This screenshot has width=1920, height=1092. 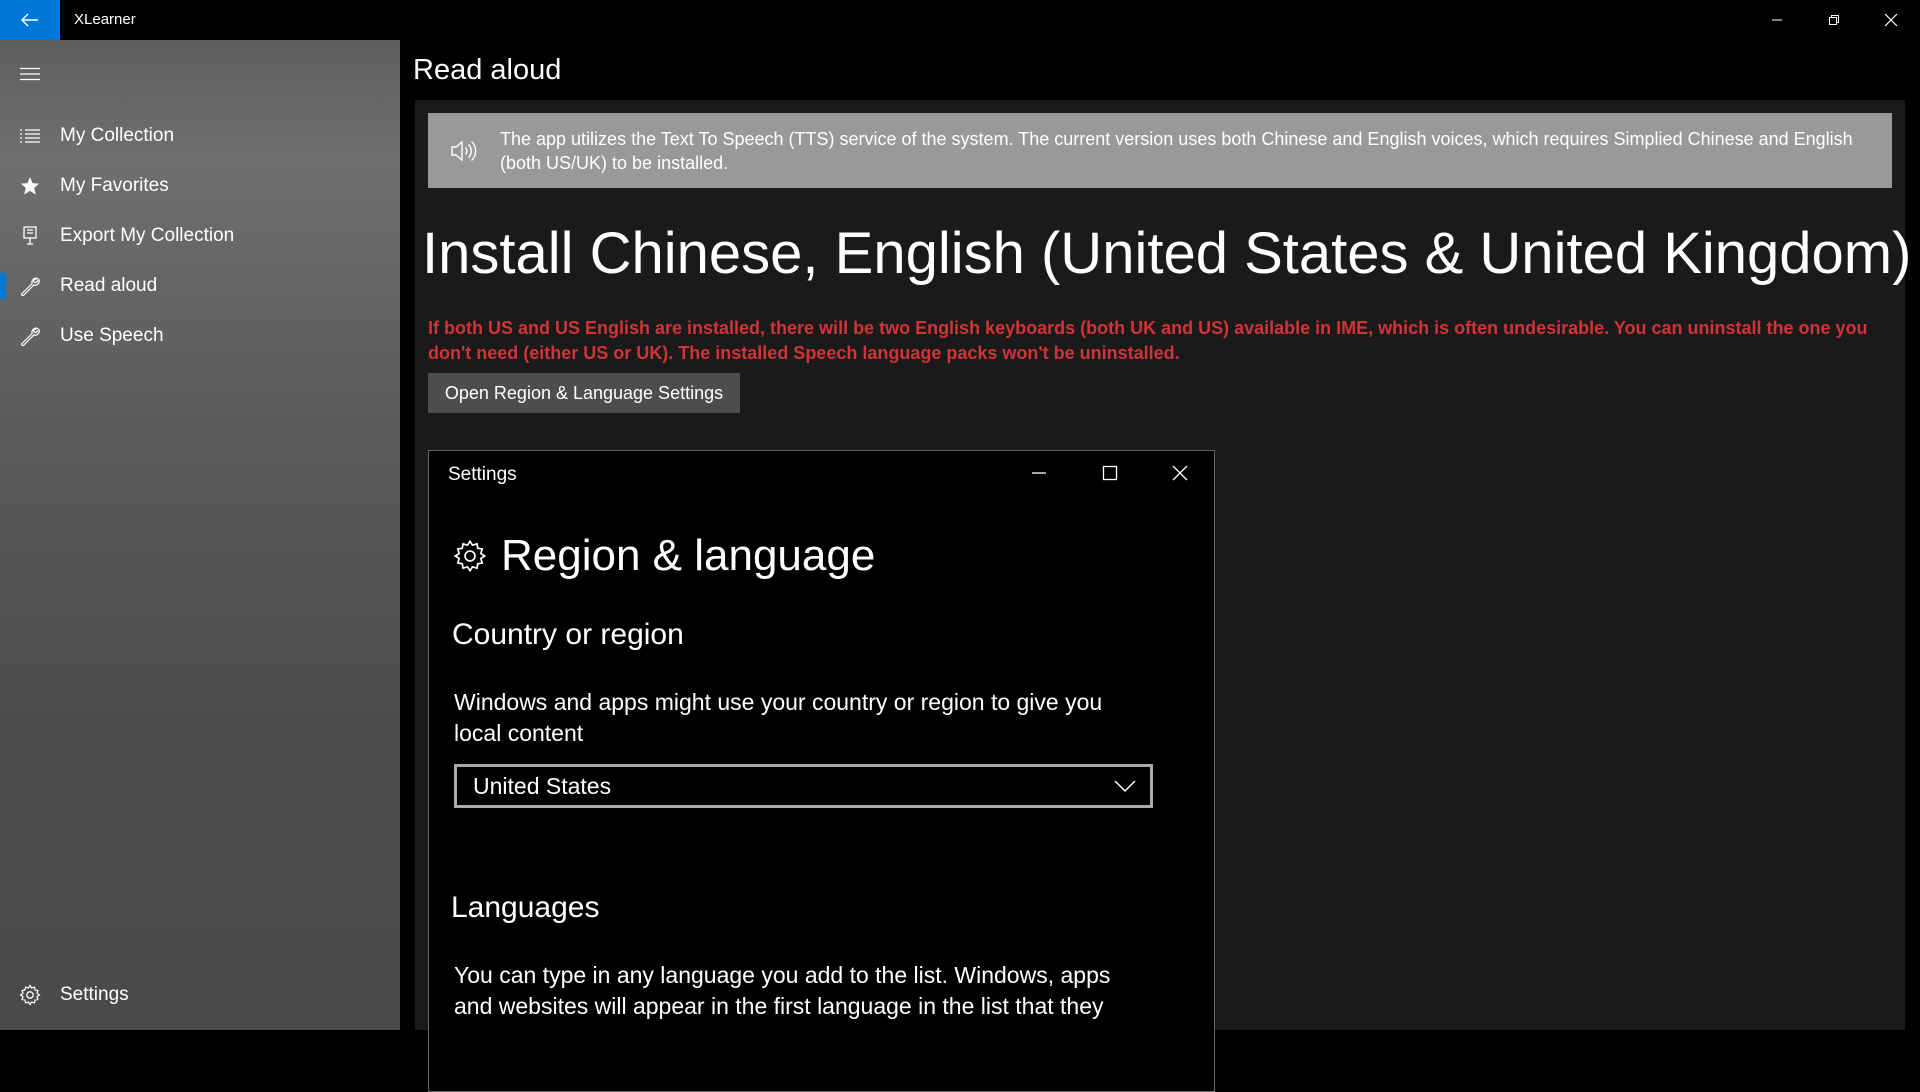 I want to click on page-title: Read aloud, so click(x=487, y=70).